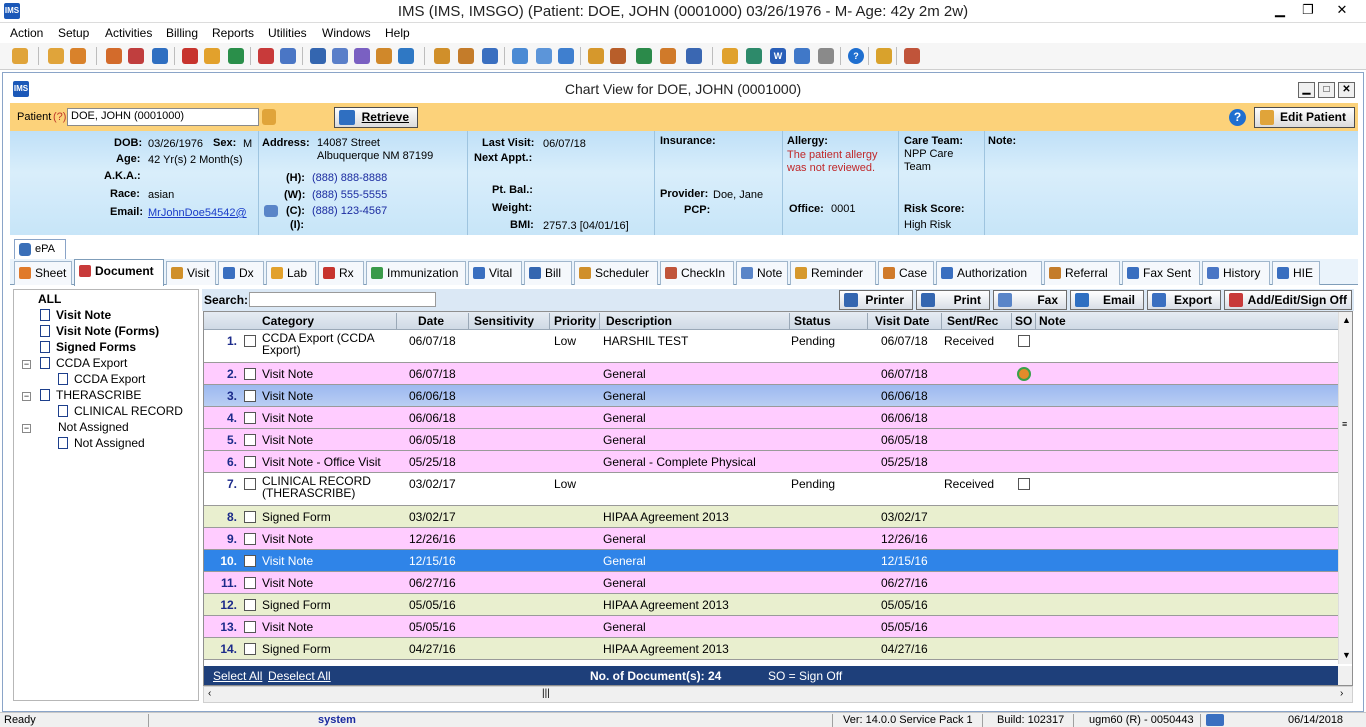 Image resolution: width=1366 pixels, height=727 pixels. I want to click on menu-billing: Billing, so click(182, 33).